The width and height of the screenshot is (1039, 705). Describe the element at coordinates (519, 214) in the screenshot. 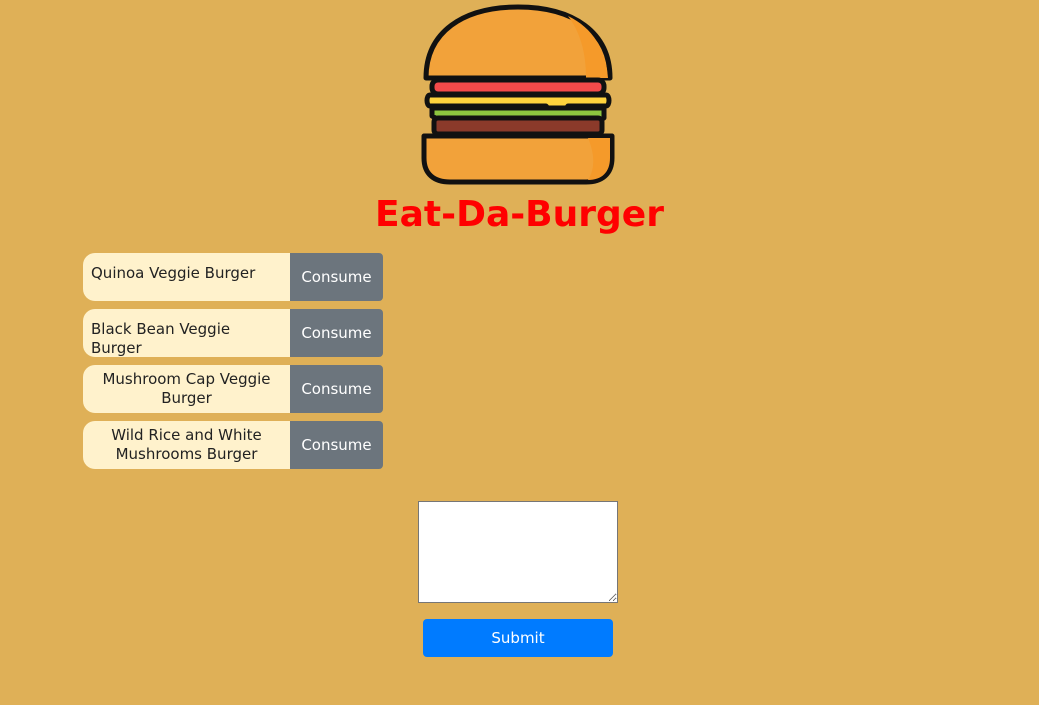

I see `page-title: Eat-Da-Burger` at that location.